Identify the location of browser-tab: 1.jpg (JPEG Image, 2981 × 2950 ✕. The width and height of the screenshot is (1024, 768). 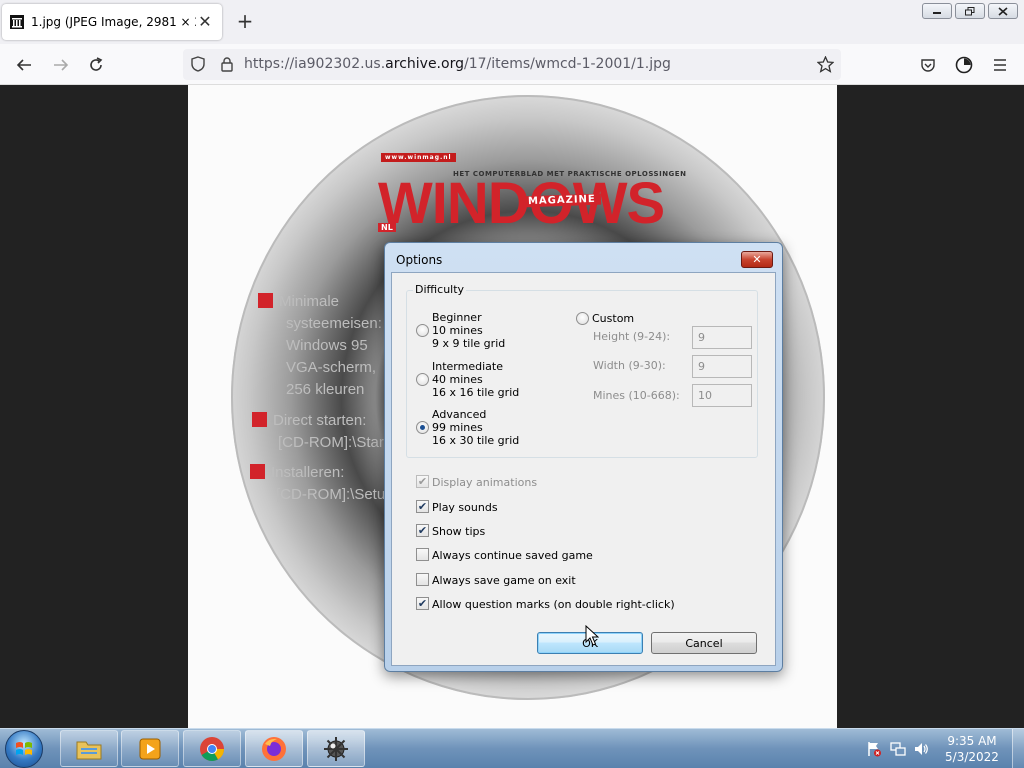
(112, 22).